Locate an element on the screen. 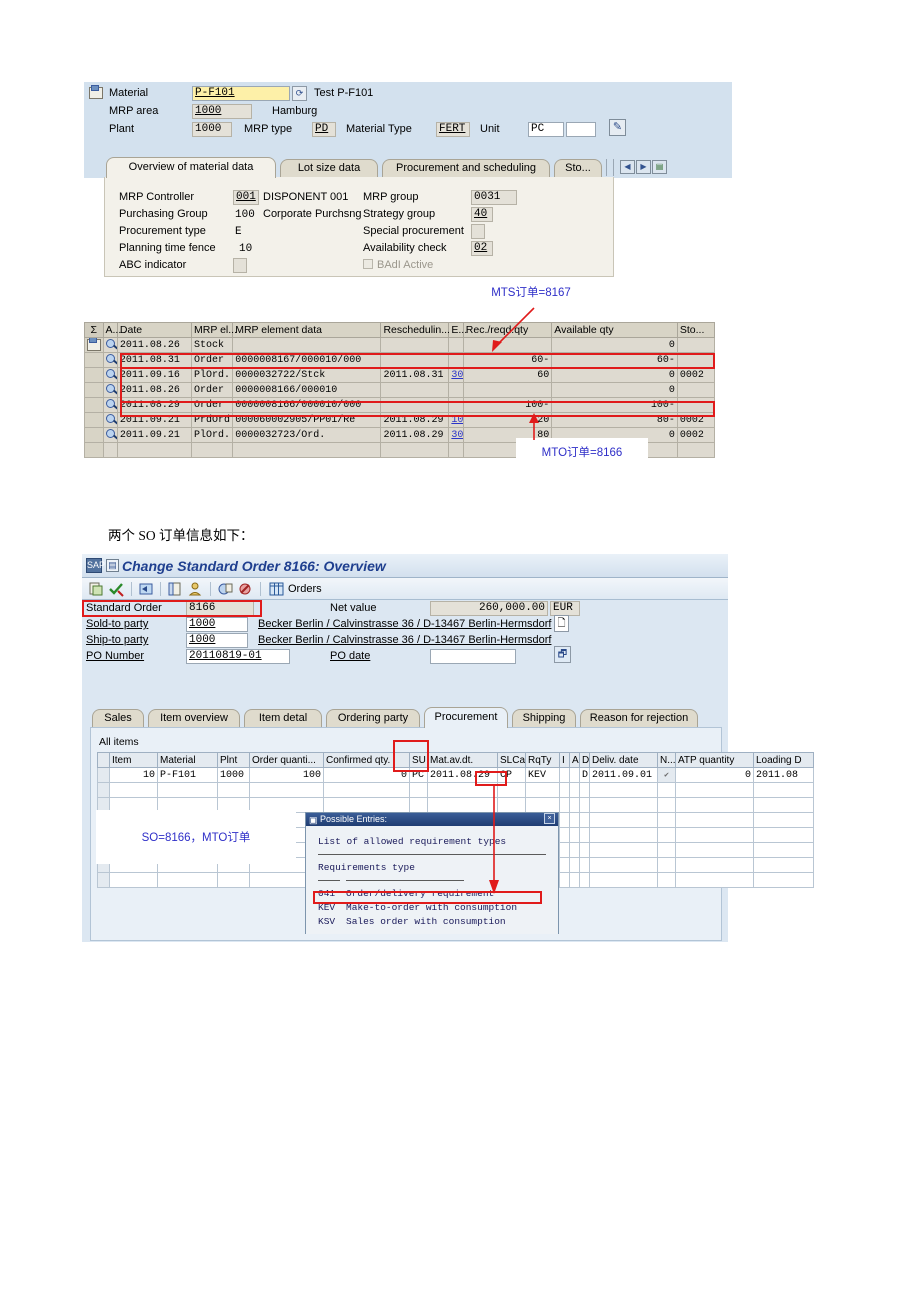  tab-item-overview: Item overview is located at coordinates (194, 718).